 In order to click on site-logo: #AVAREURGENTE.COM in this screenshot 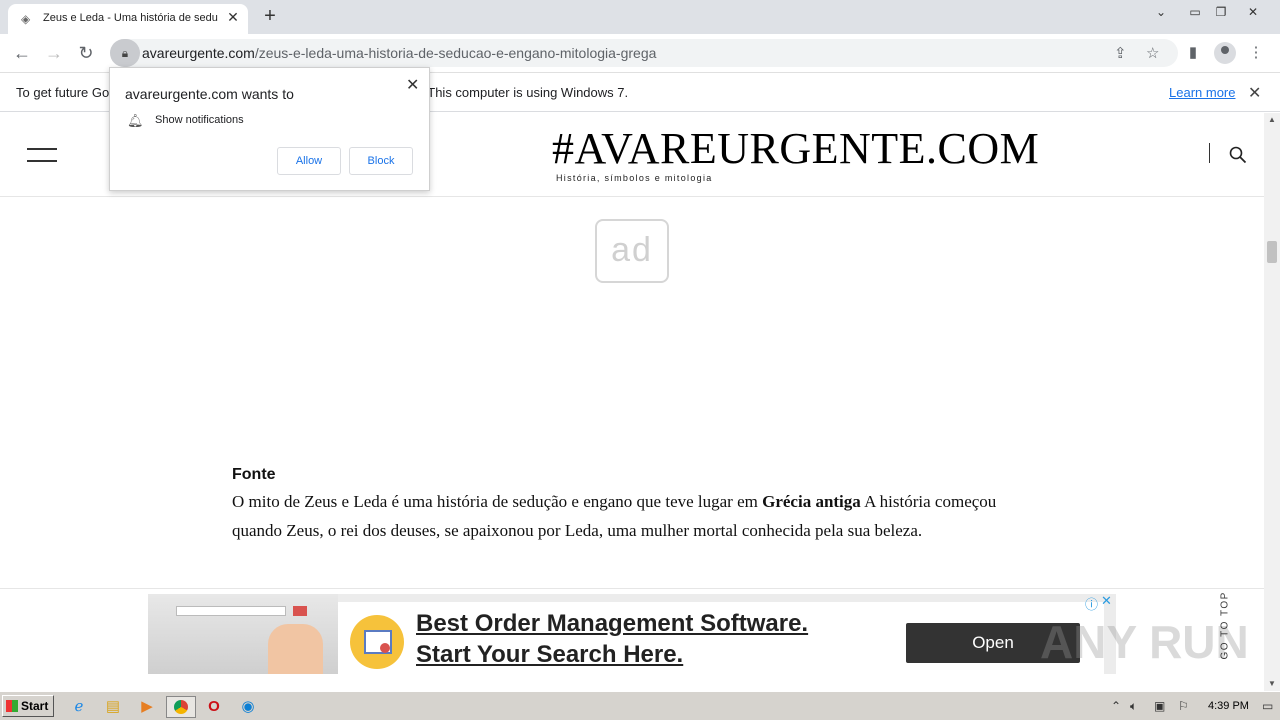, I will do `click(795, 148)`.